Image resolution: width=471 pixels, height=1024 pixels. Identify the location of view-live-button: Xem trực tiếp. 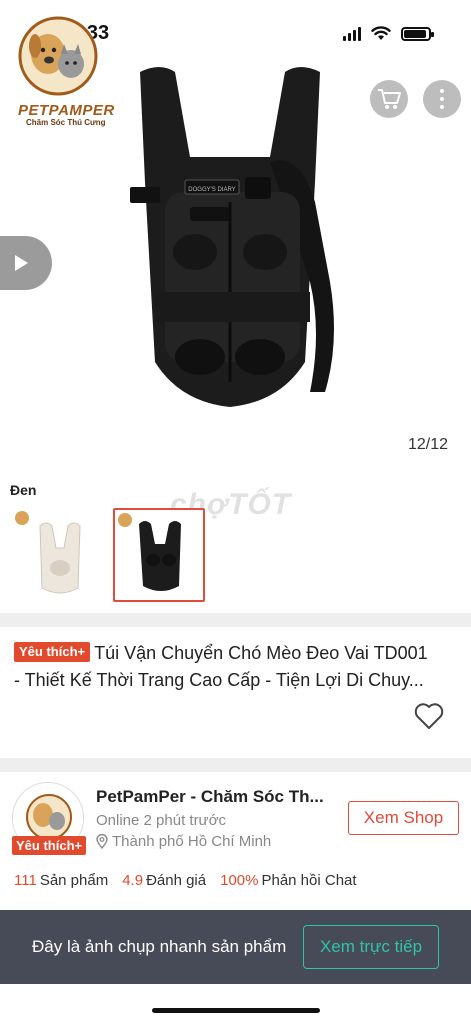
(371, 947).